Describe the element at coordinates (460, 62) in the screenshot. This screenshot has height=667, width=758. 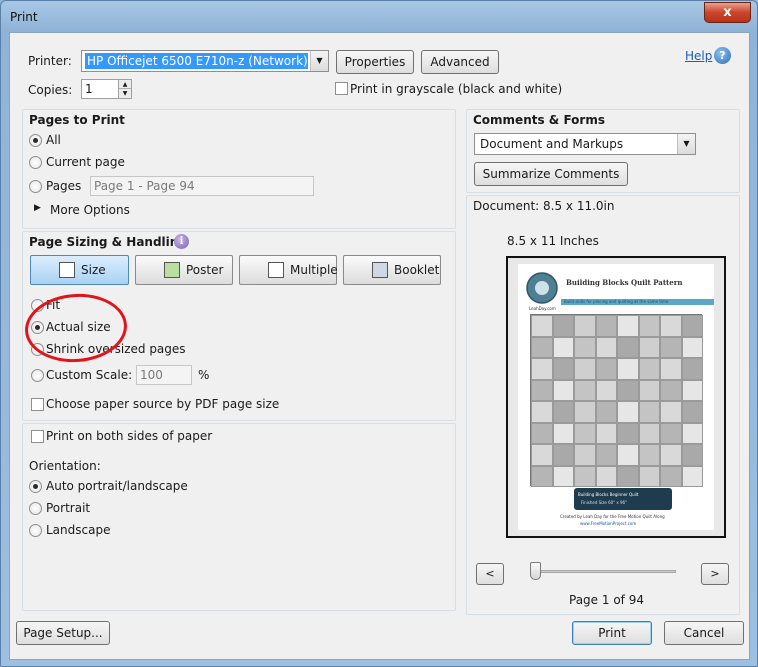
I see `advanced-button: Advanced` at that location.